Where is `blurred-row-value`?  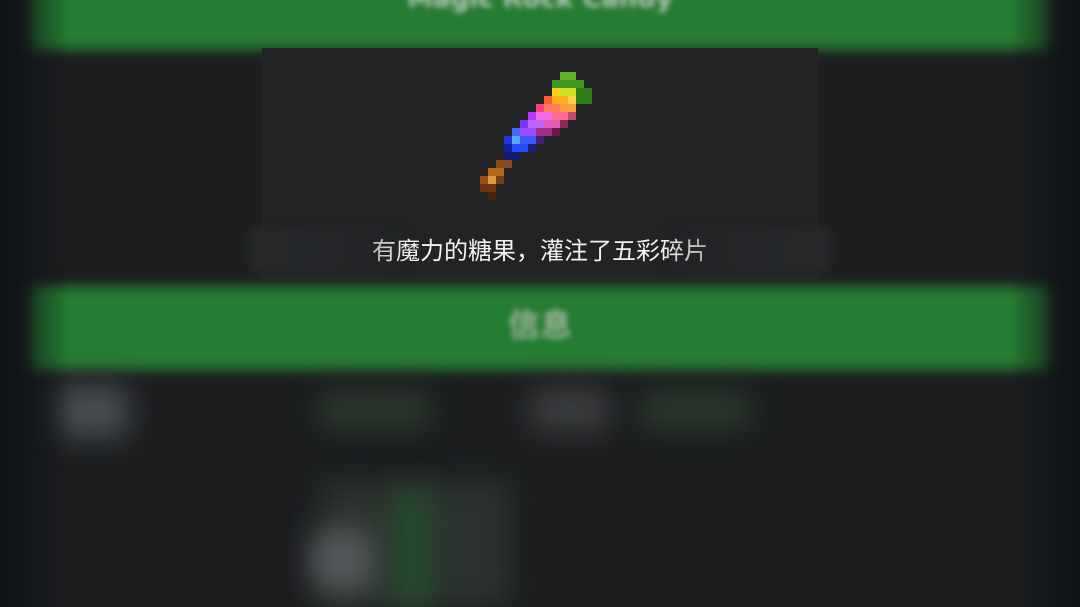
blurred-row-value is located at coordinates (570, 410).